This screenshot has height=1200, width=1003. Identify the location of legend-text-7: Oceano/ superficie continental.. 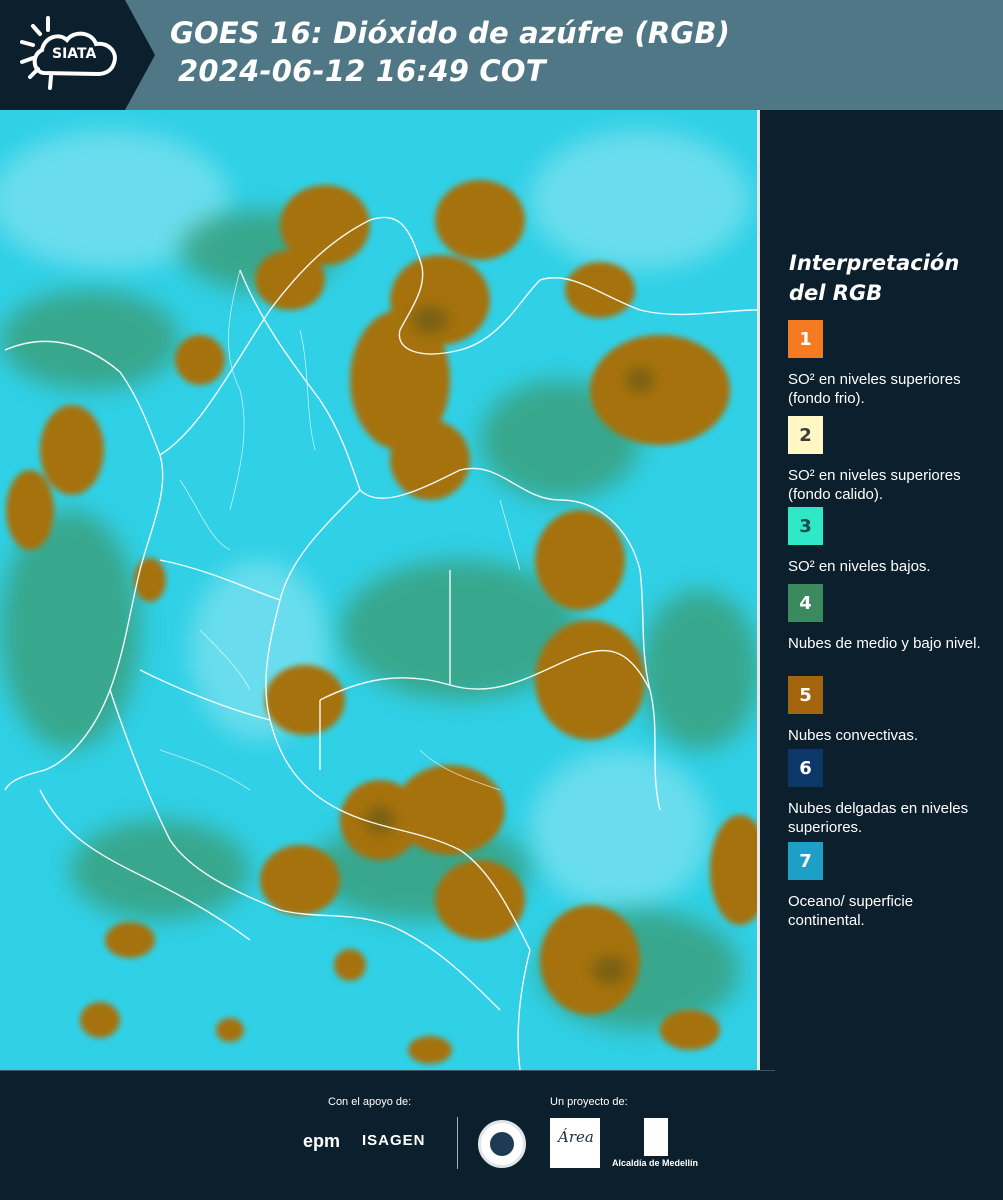
(851, 911).